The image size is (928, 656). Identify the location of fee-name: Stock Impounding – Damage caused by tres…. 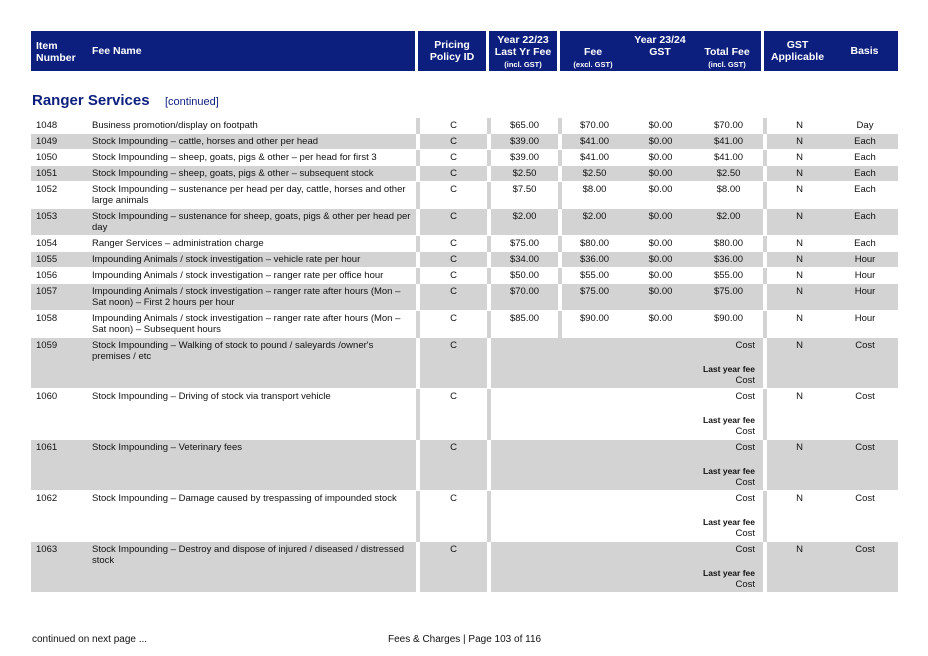
(253, 516).